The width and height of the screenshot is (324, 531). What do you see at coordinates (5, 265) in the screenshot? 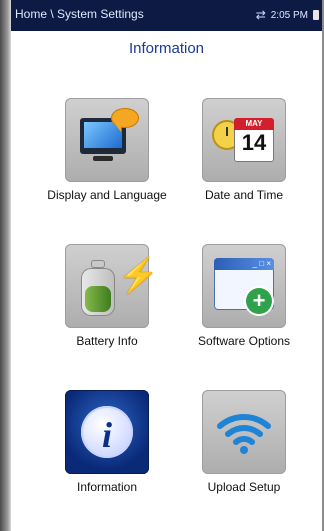
I see `left-bezel` at bounding box center [5, 265].